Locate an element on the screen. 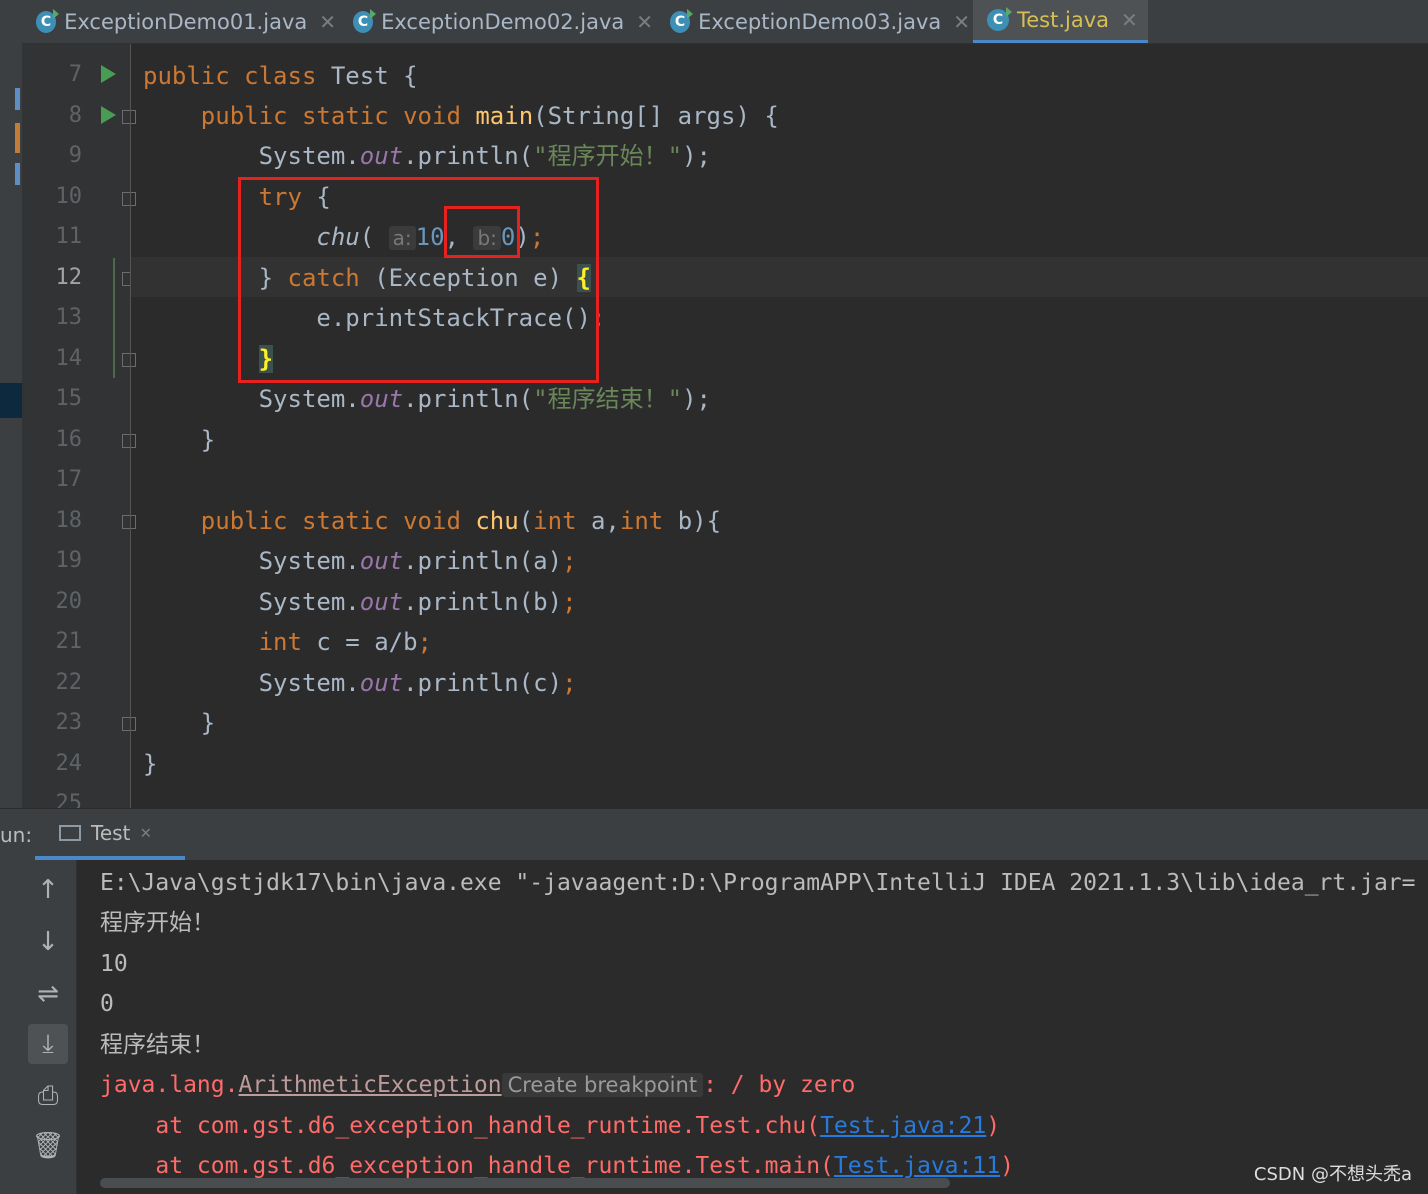  source-link: Test.java:21 is located at coordinates (903, 1126).